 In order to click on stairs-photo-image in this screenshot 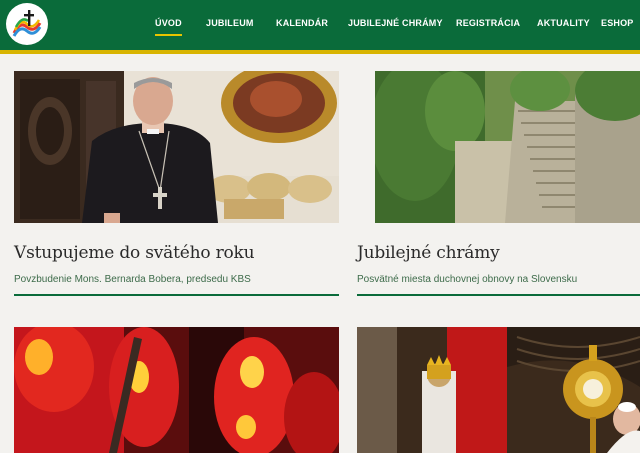, I will do `click(507, 147)`.